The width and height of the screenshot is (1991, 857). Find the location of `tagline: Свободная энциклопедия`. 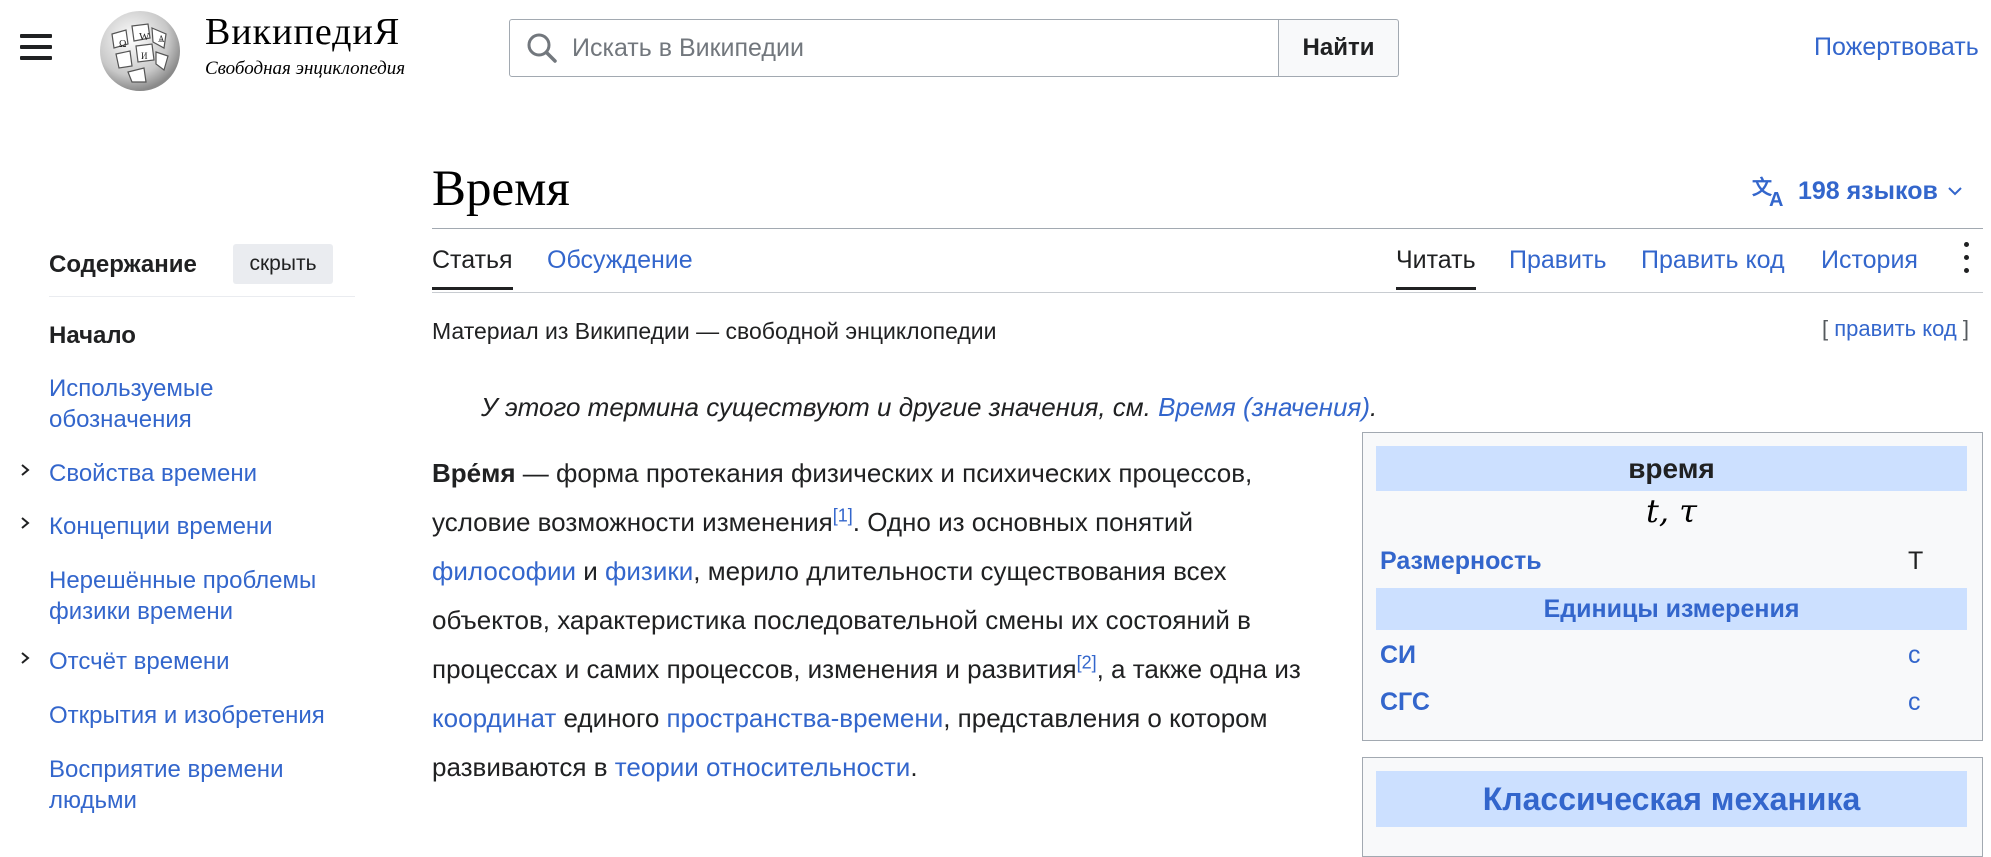

tagline: Свободная энциклопедия is located at coordinates (305, 68).